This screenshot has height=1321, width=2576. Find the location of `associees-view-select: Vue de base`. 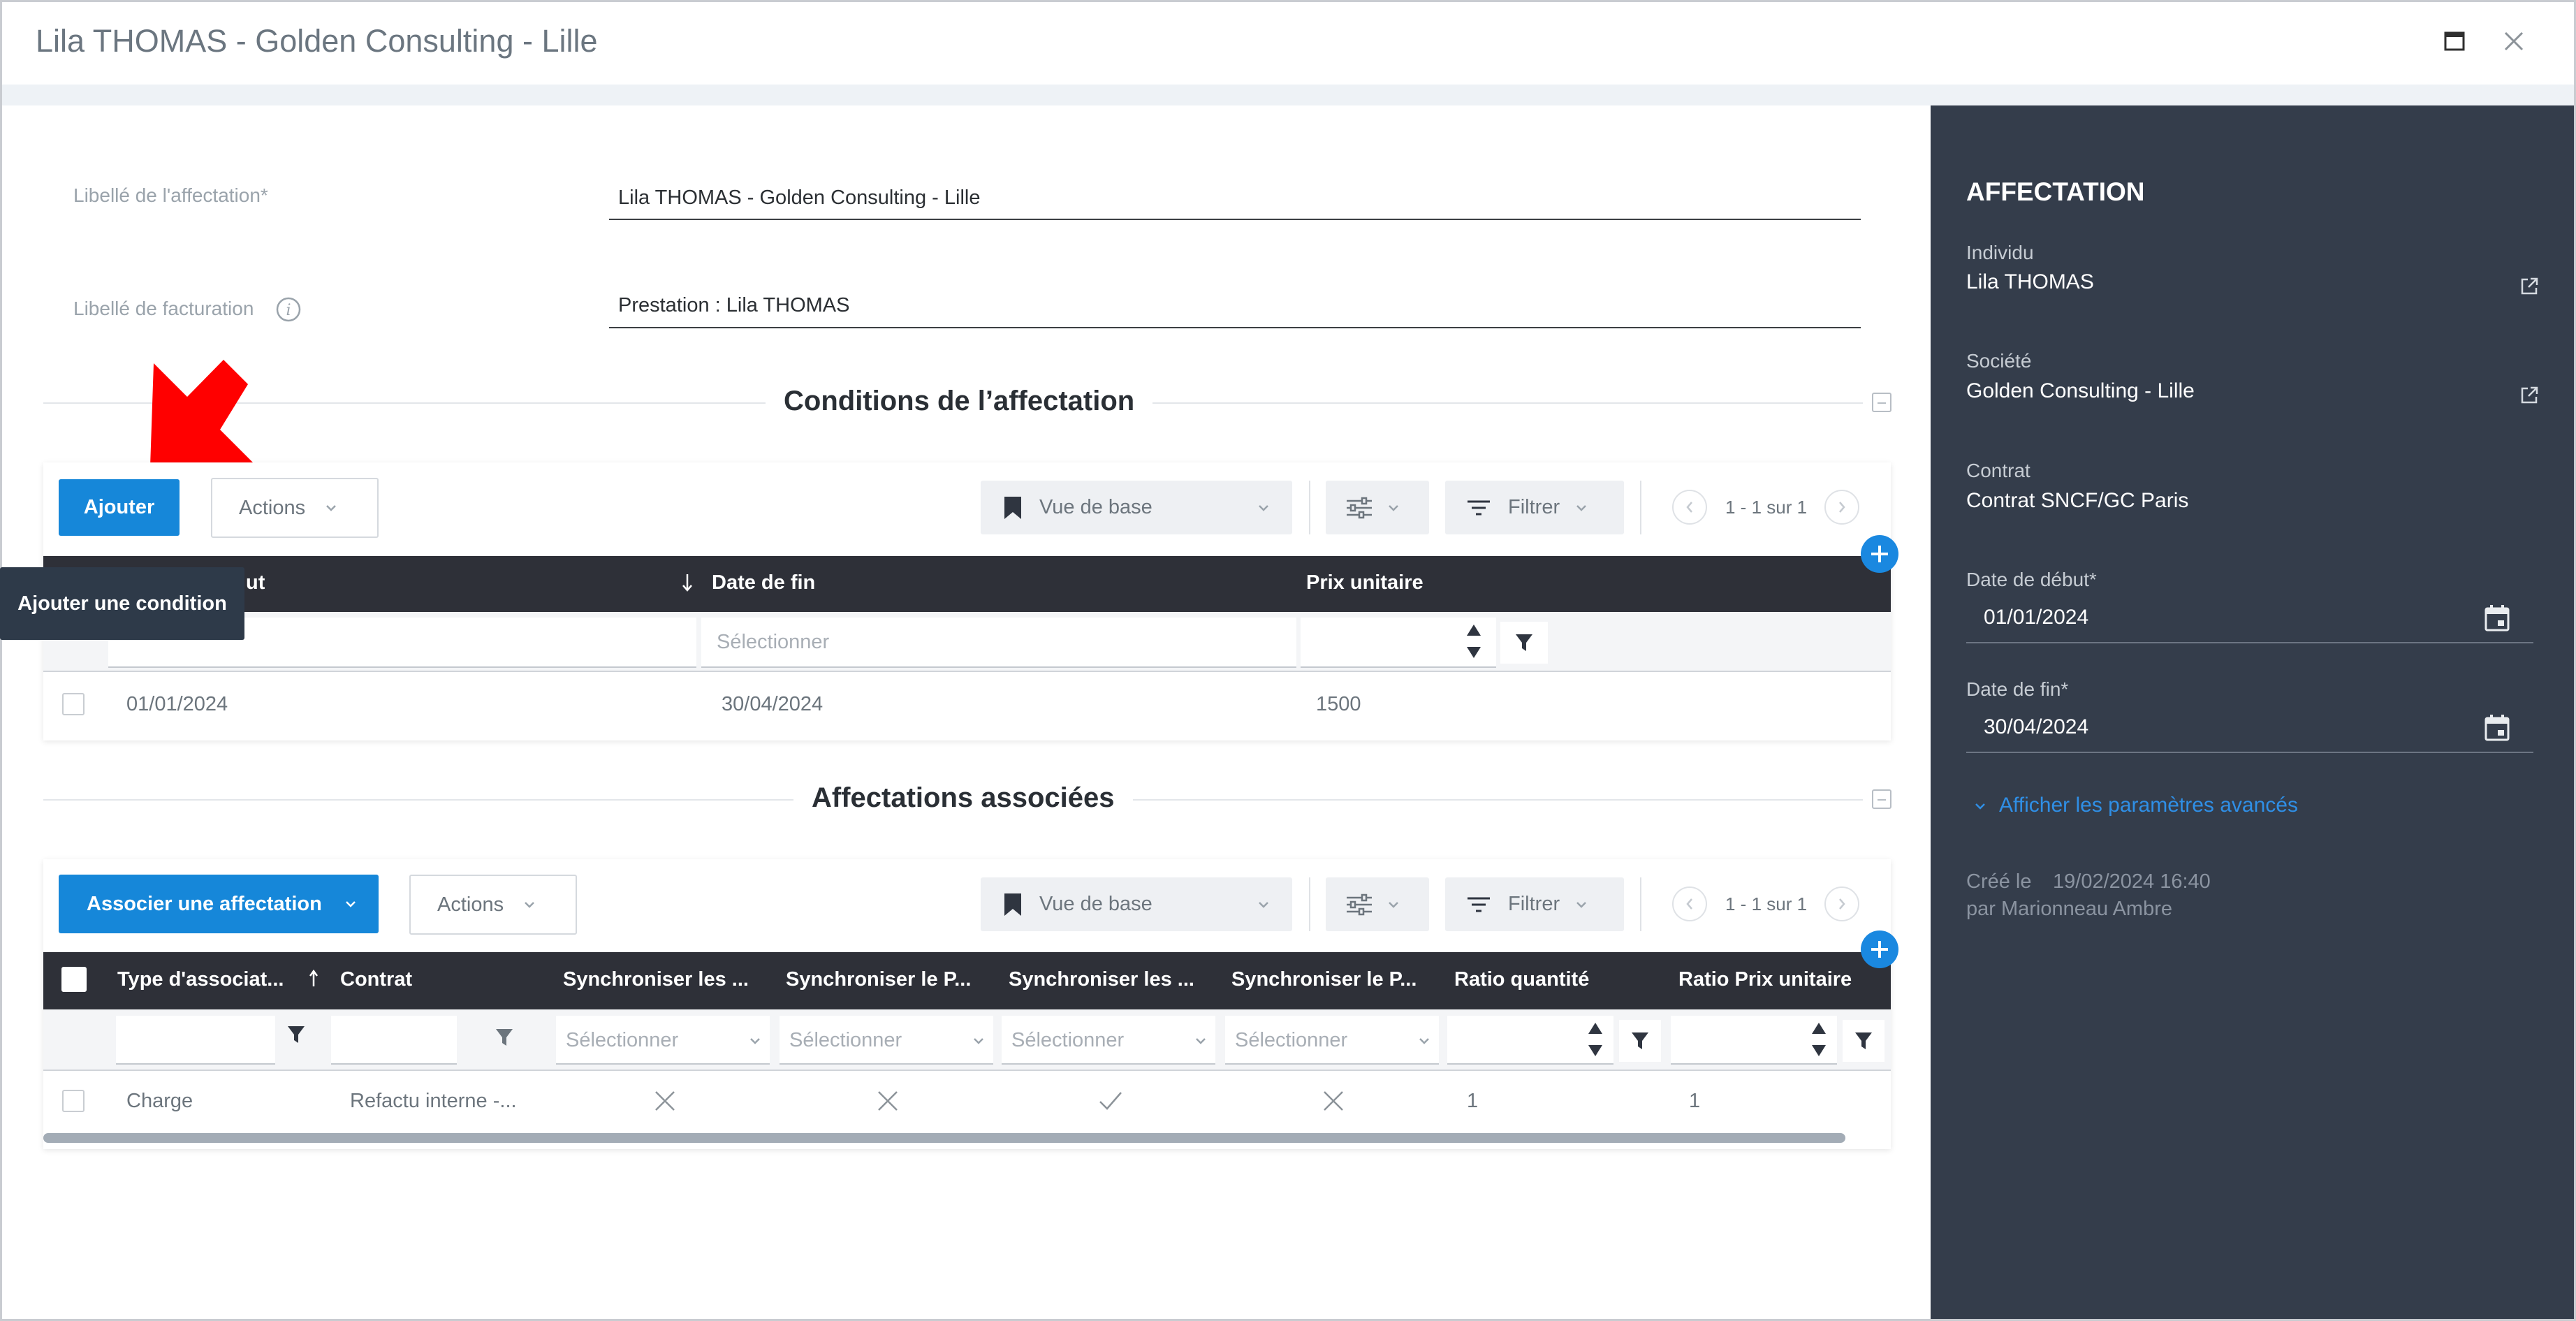

associees-view-select: Vue de base is located at coordinates (1136, 904).